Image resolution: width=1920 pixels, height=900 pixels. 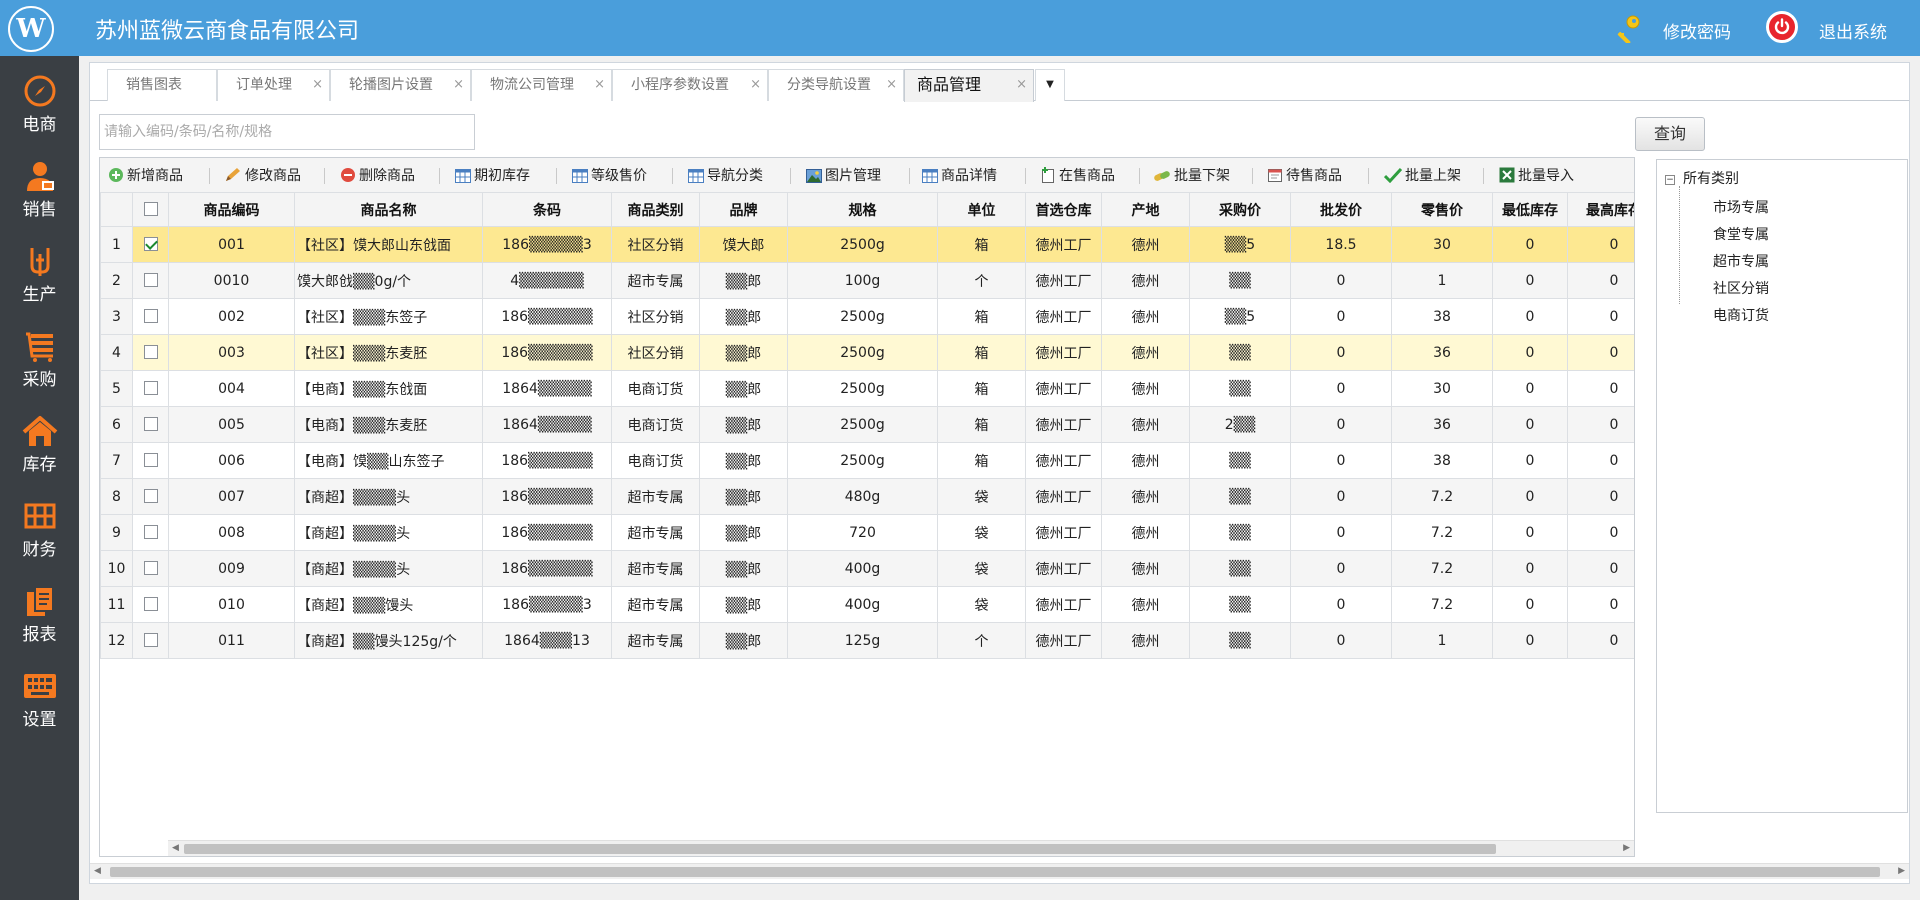 What do you see at coordinates (39, 444) in the screenshot?
I see `sidebar-item-inventory: 库存` at bounding box center [39, 444].